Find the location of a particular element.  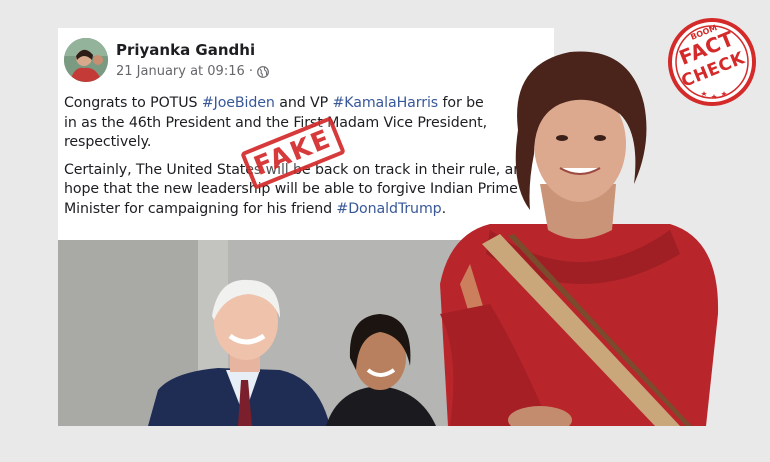

avatar is located at coordinates (86, 60).